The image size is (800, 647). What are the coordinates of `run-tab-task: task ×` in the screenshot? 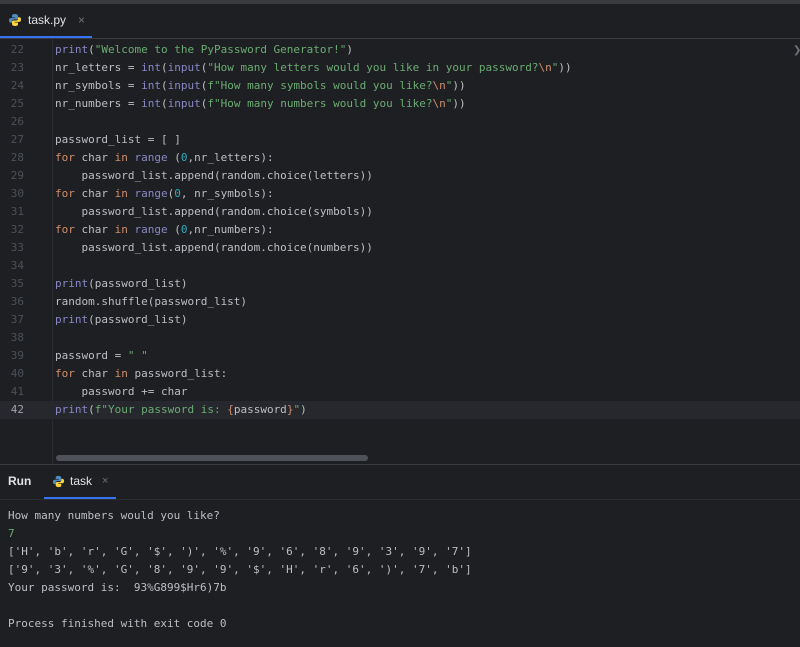 It's located at (80, 482).